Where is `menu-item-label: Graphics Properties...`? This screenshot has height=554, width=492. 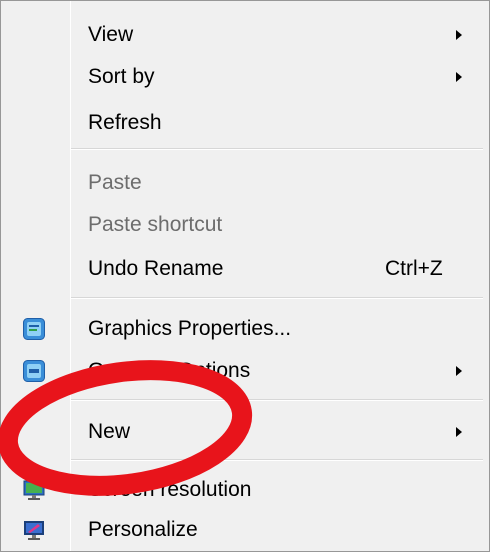
menu-item-label: Graphics Properties... is located at coordinates (190, 328).